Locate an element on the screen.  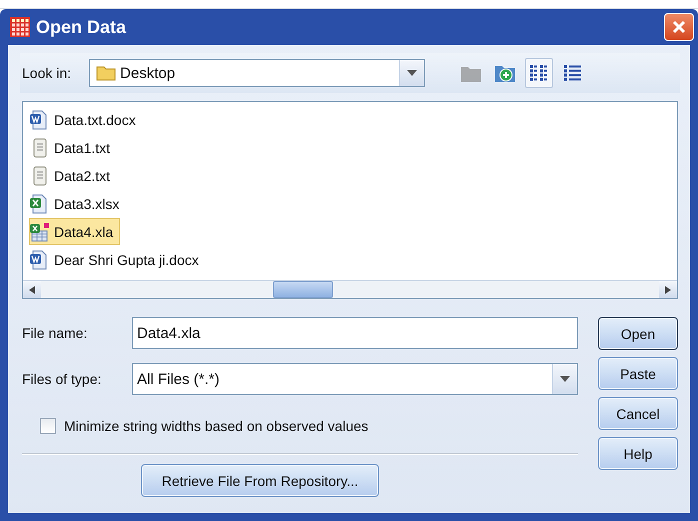
horizontal-scrollbar is located at coordinates (350, 289).